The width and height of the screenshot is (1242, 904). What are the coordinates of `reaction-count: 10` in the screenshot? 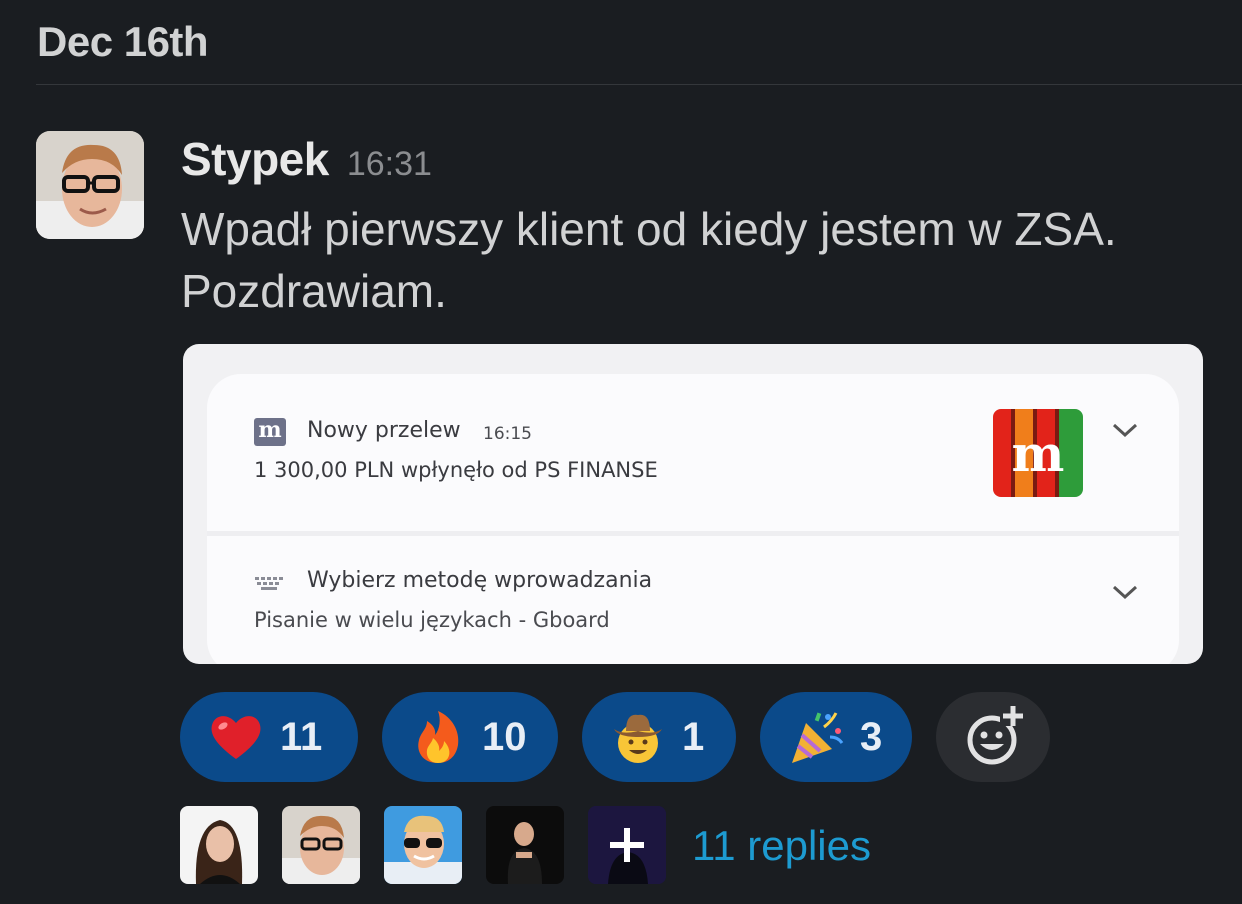 It's located at (504, 736).